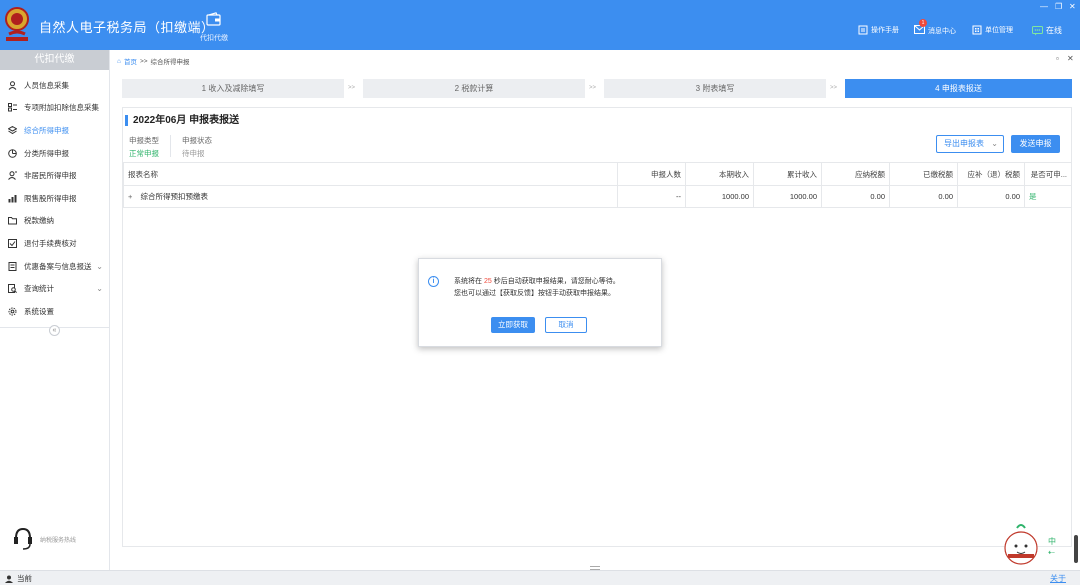 The width and height of the screenshot is (1080, 585). I want to click on chat-icon, so click(1037, 30).